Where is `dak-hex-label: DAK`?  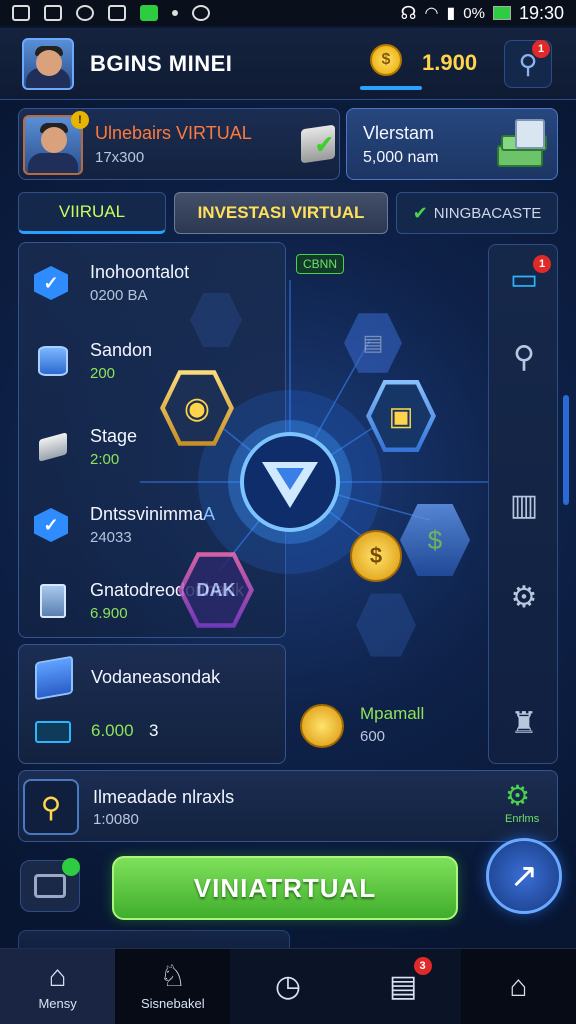 dak-hex-label: DAK is located at coordinates (216, 590).